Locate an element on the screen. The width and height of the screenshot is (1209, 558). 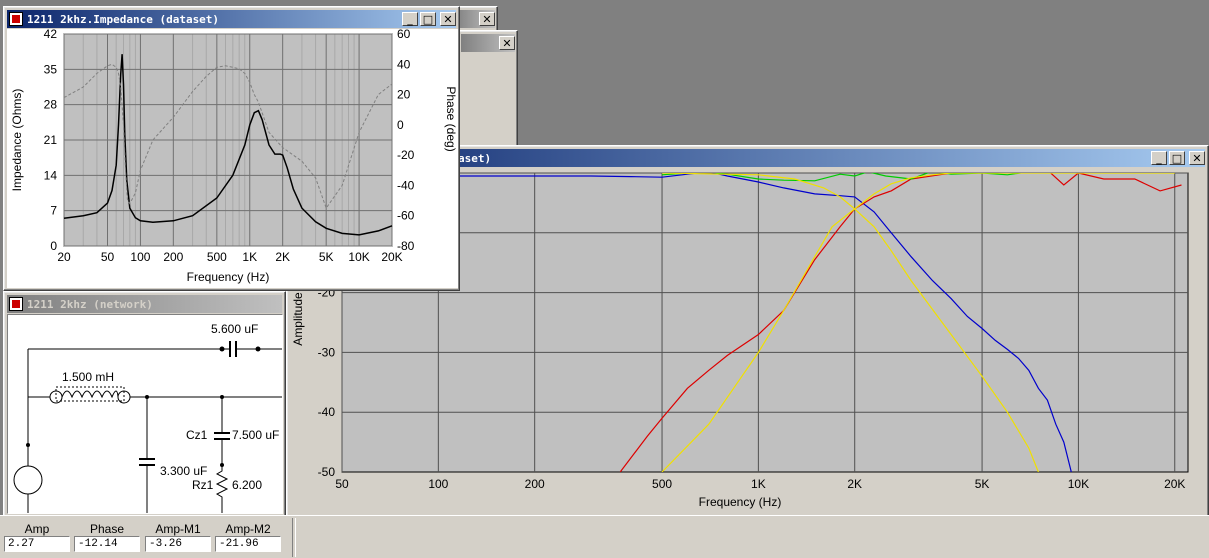
y-tick-label-right: -20 is located at coordinates (406, 155).